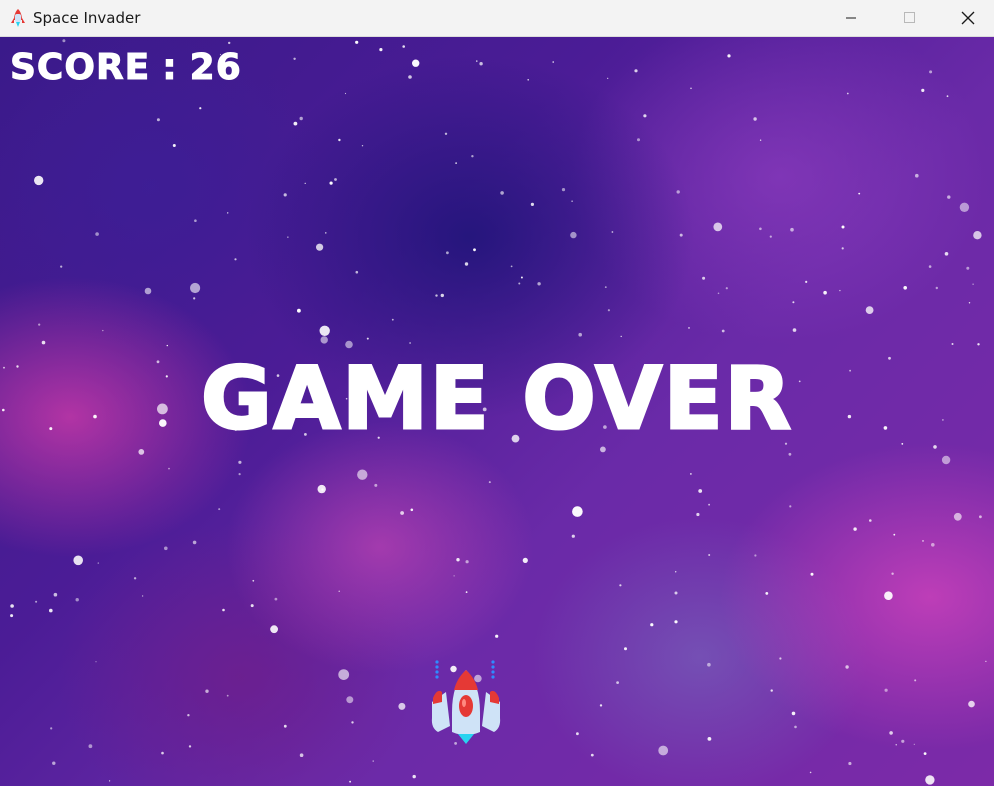 The width and height of the screenshot is (994, 788). What do you see at coordinates (87, 18) in the screenshot?
I see `window-title: Space Invader` at bounding box center [87, 18].